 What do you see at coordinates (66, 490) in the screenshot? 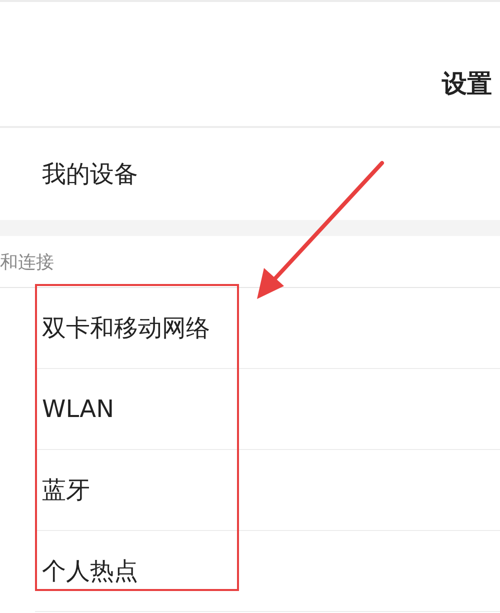
I see `row-label: 蓝牙` at bounding box center [66, 490].